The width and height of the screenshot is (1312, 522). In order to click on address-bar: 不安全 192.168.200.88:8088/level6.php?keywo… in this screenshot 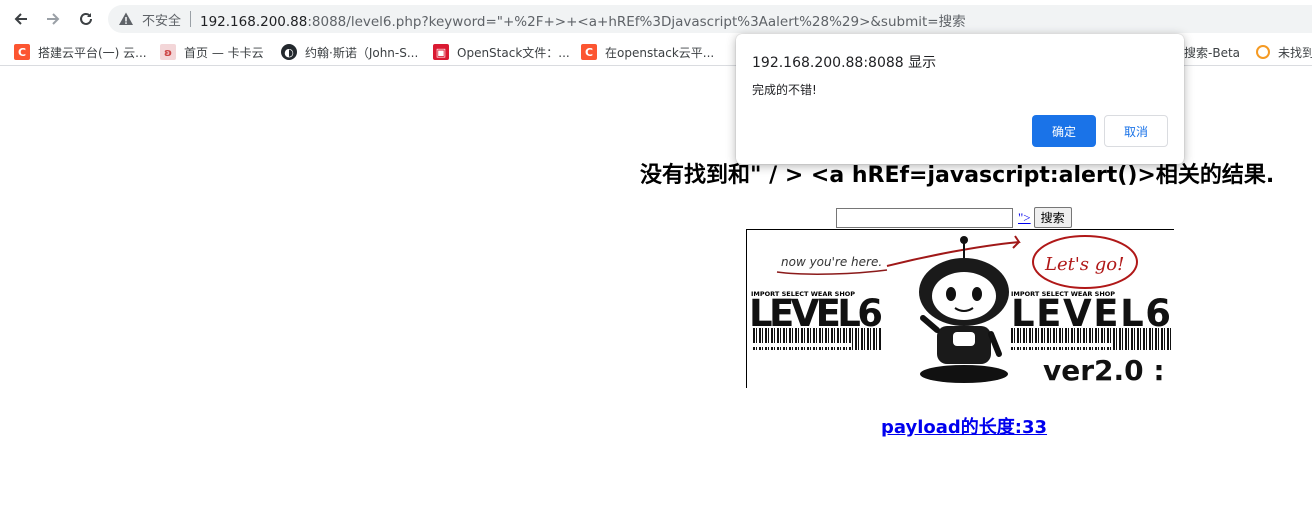, I will do `click(710, 19)`.